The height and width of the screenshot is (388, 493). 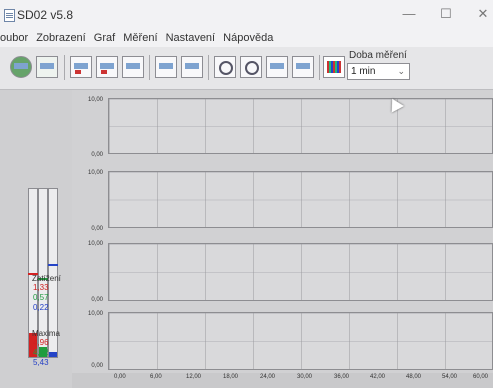 I want to click on doba-mereni-label: Doba měření, so click(x=378, y=55).